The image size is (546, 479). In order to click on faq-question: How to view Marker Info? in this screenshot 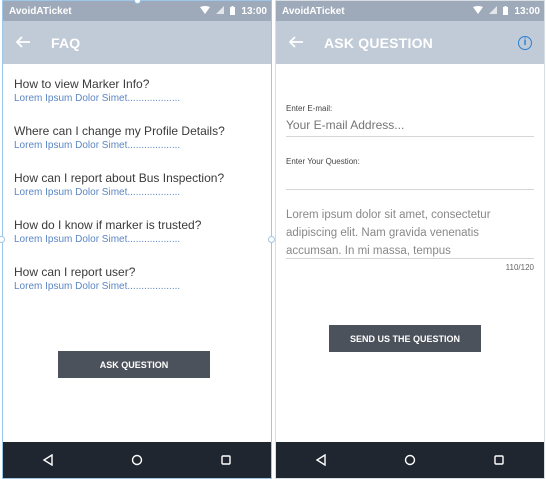, I will do `click(82, 84)`.